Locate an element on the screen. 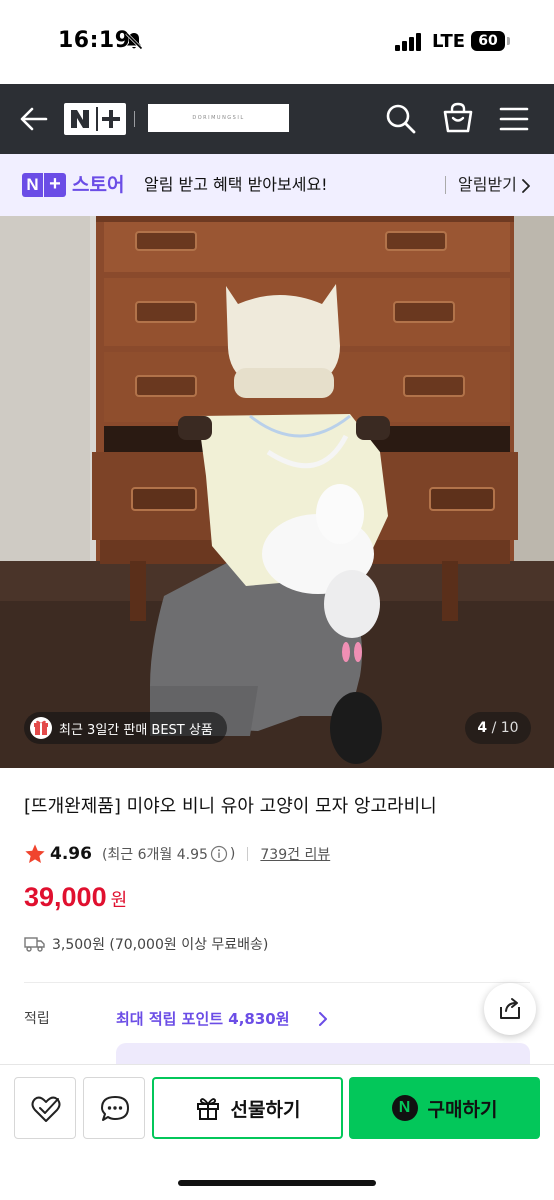  notification-banner: N + 스토어 알림 받고 혜택 받아보세요! 알림받기 is located at coordinates (277, 185).